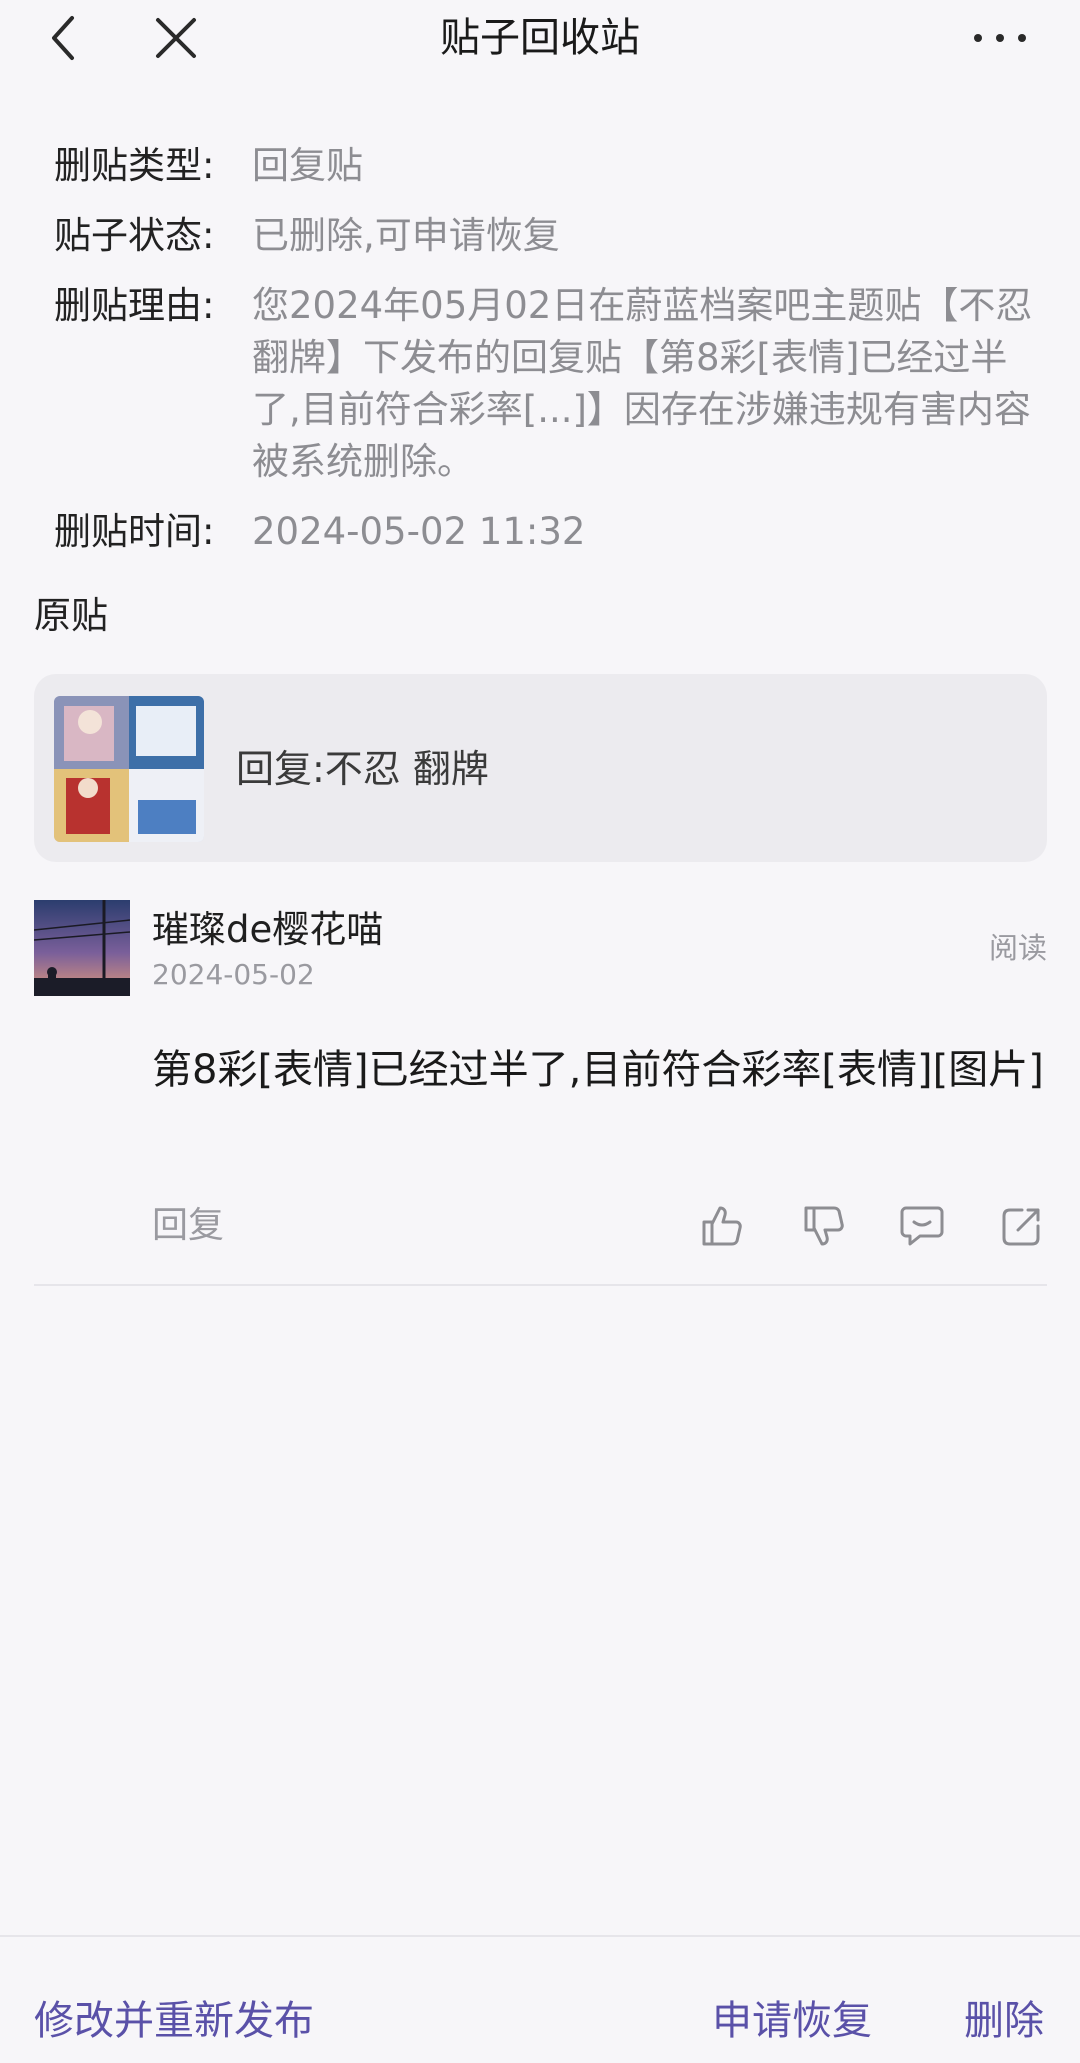  Describe the element at coordinates (134, 235) in the screenshot. I see `status-label: 贴子状态:` at that location.